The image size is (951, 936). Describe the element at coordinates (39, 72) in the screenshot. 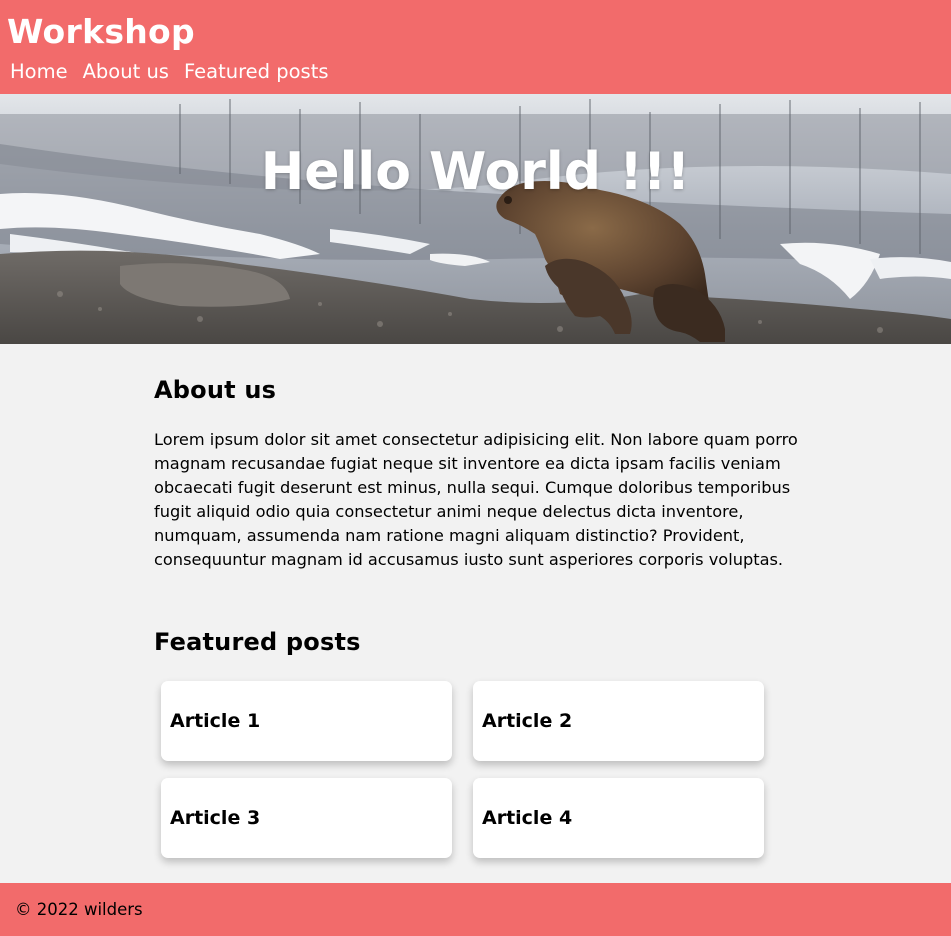

I see `nav-link-home: Home` at that location.